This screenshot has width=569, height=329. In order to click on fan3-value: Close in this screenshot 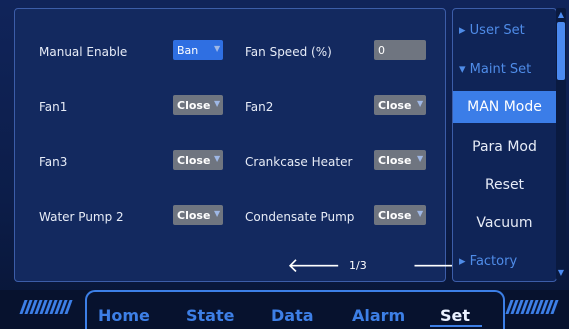, I will do `click(194, 160)`.